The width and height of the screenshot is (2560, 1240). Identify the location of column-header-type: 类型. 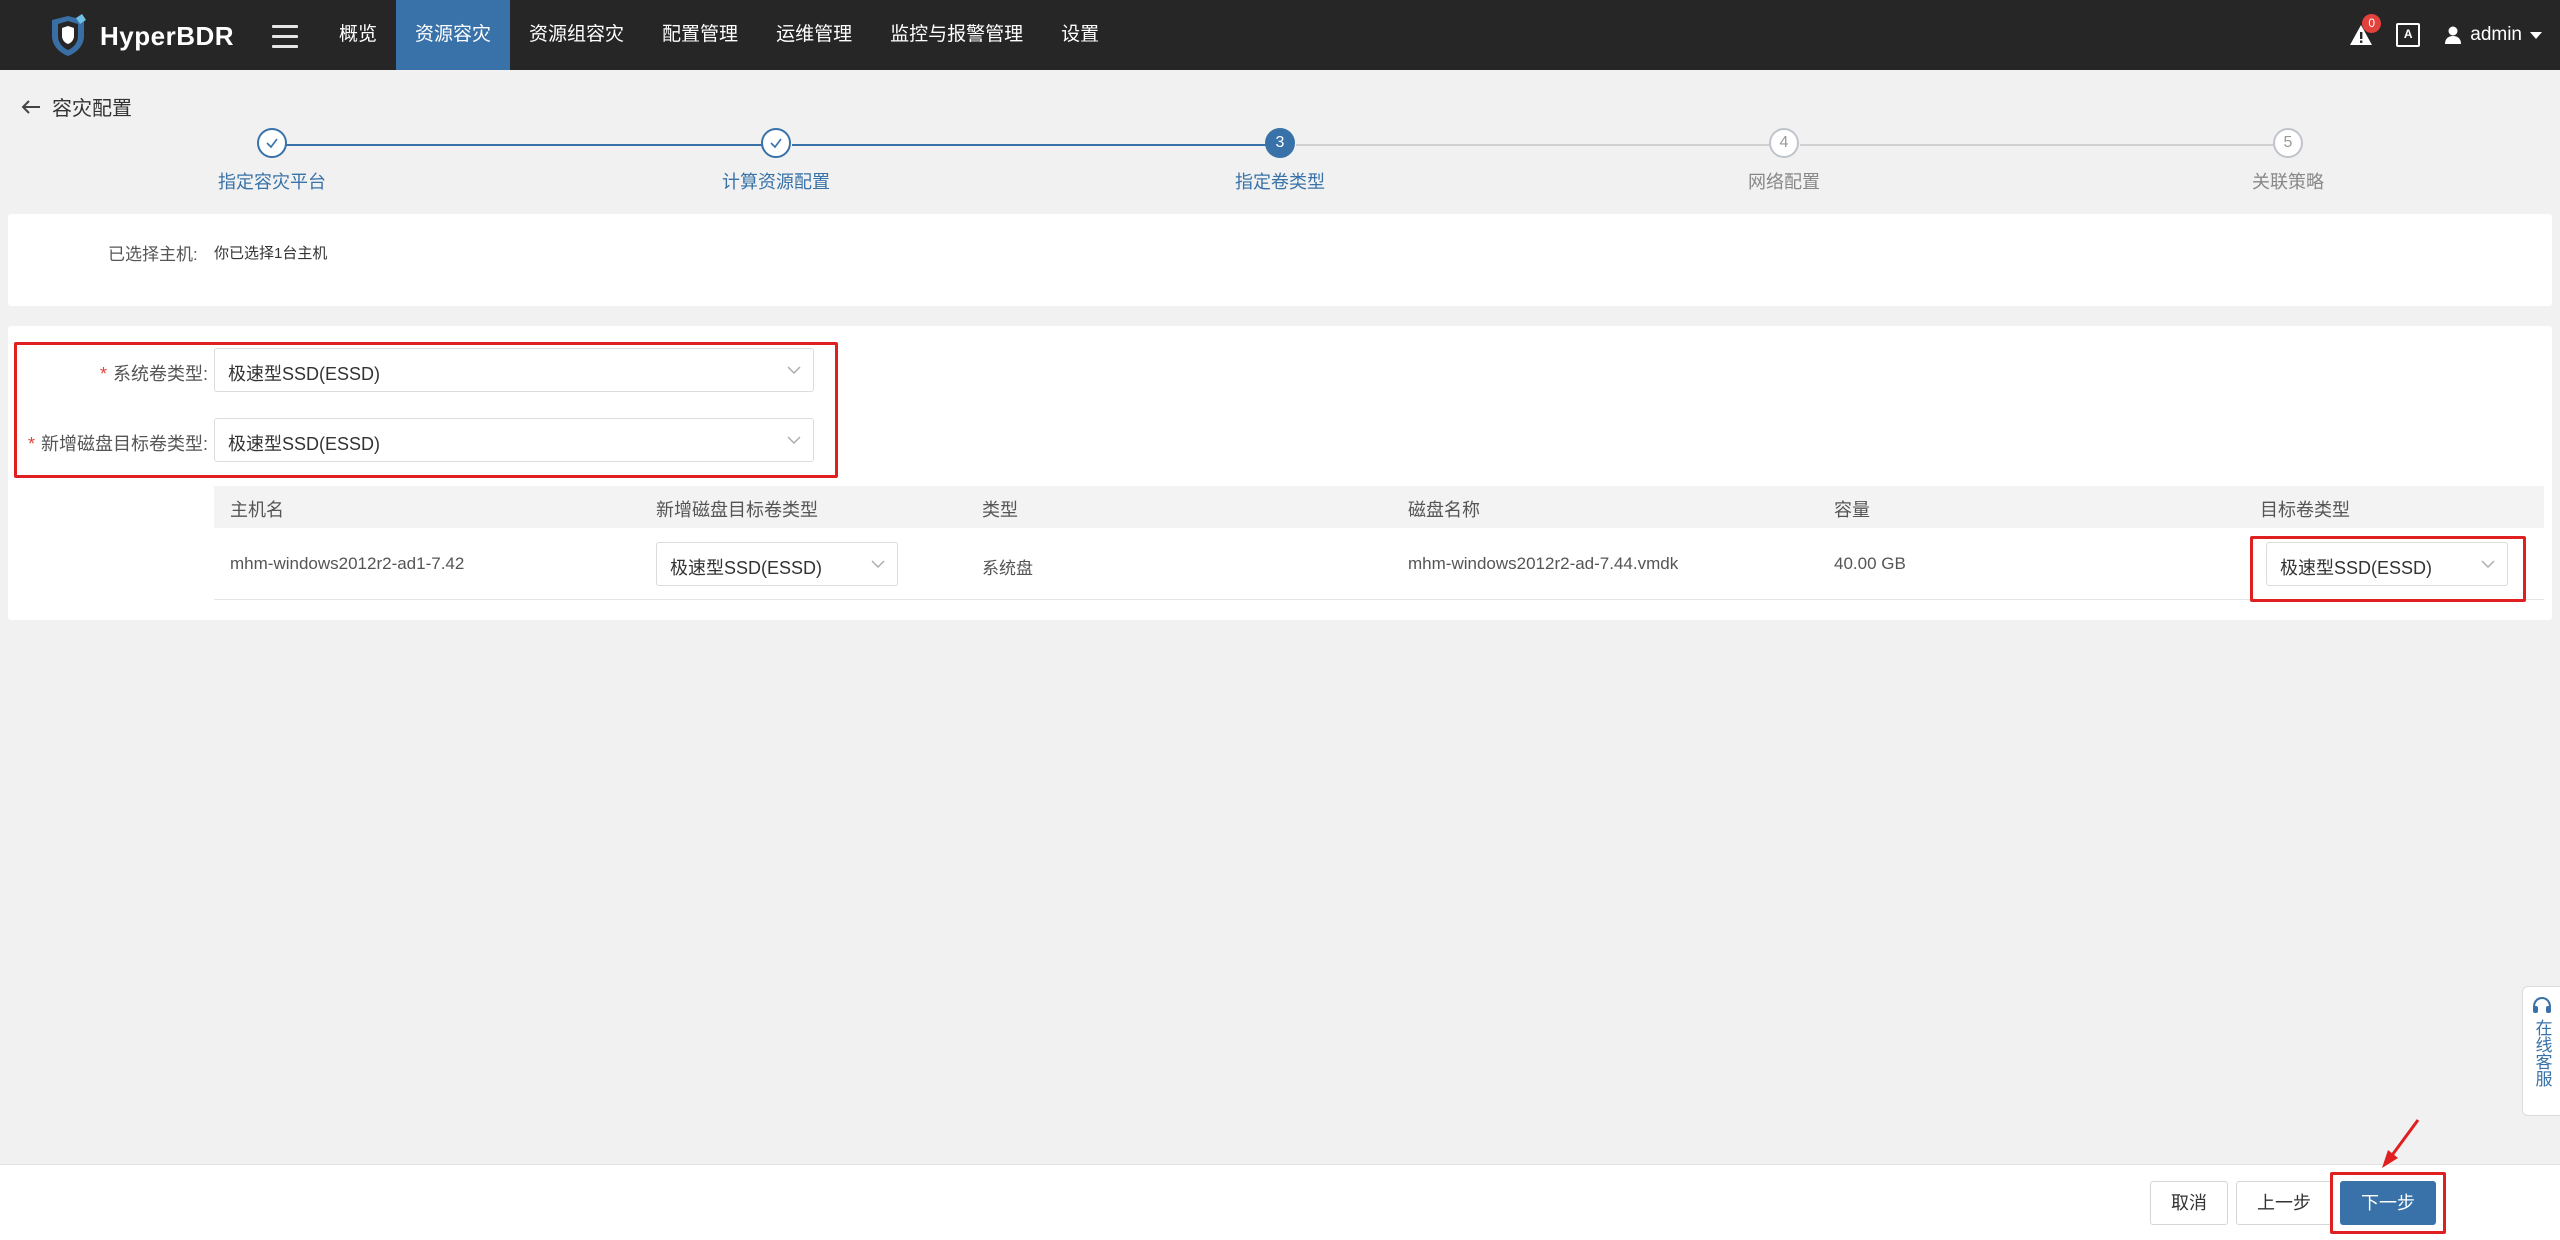
(1000, 510).